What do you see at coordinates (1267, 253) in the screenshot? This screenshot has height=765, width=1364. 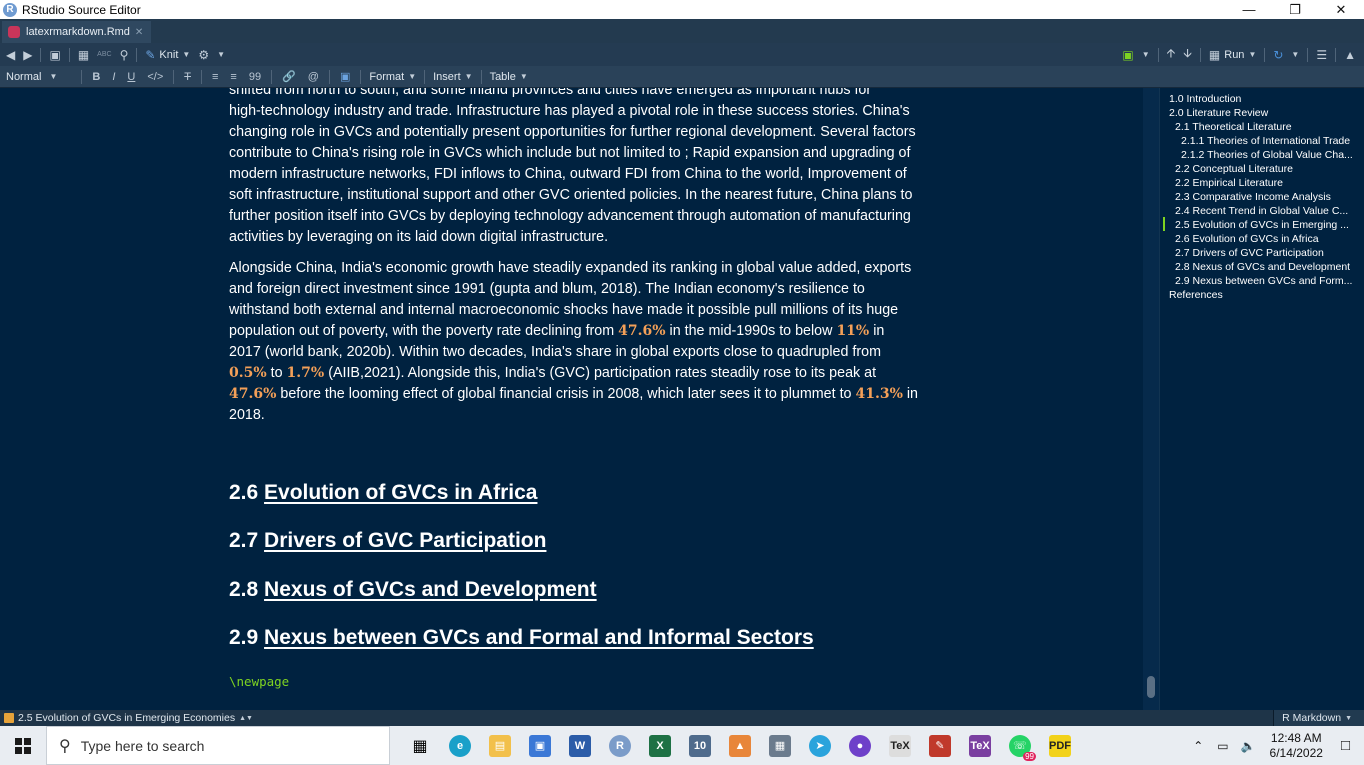 I see `outline-item: 2.7 Drivers of GVC Participation` at bounding box center [1267, 253].